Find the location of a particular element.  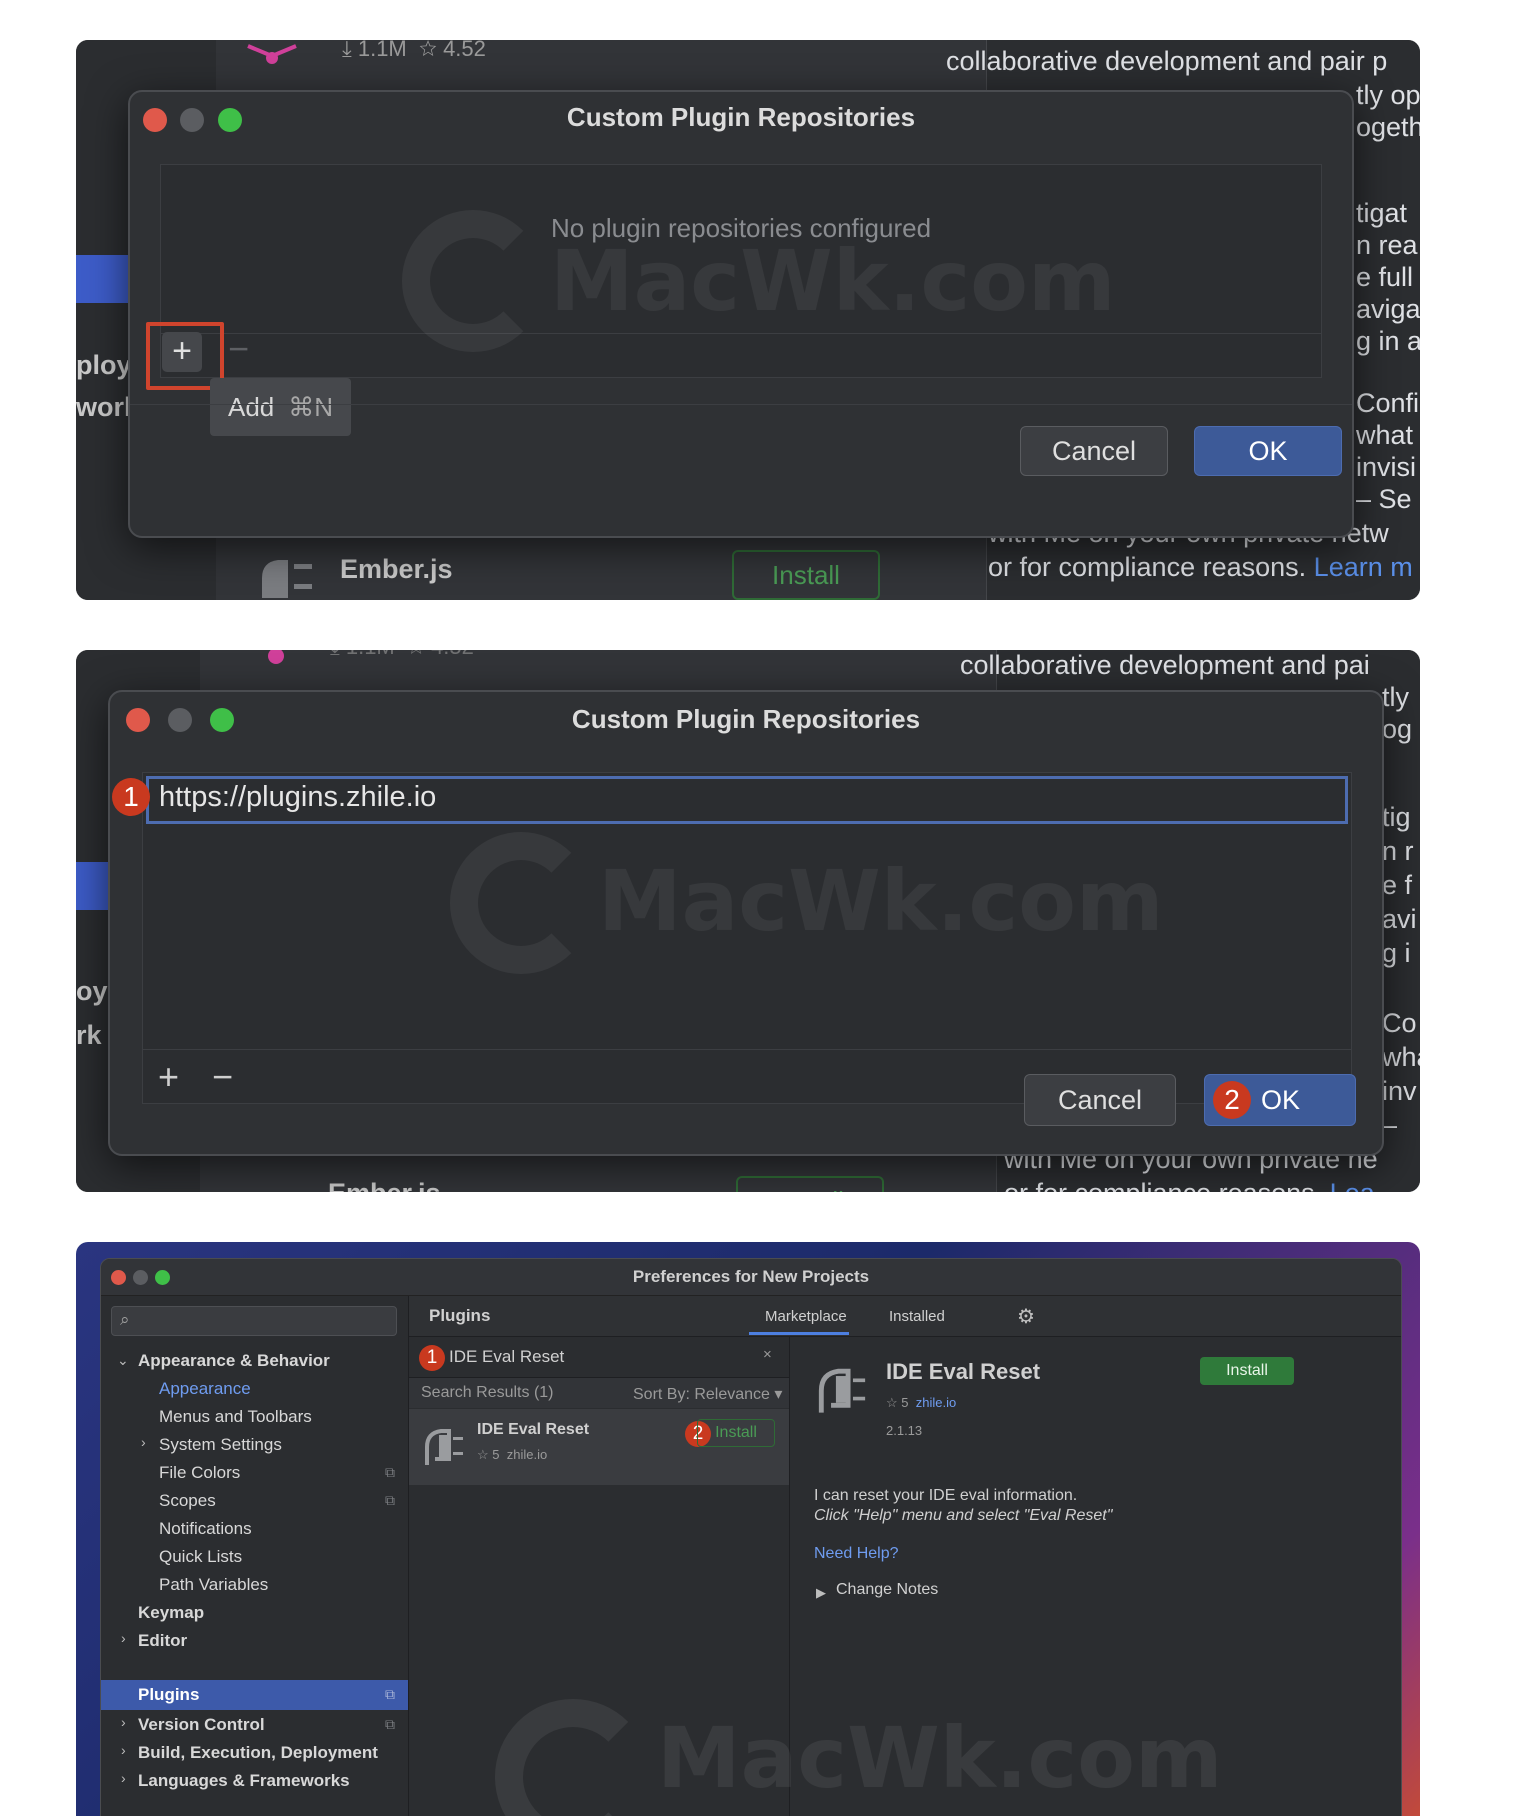

vendor-link: zhile.io is located at coordinates (936, 1402).